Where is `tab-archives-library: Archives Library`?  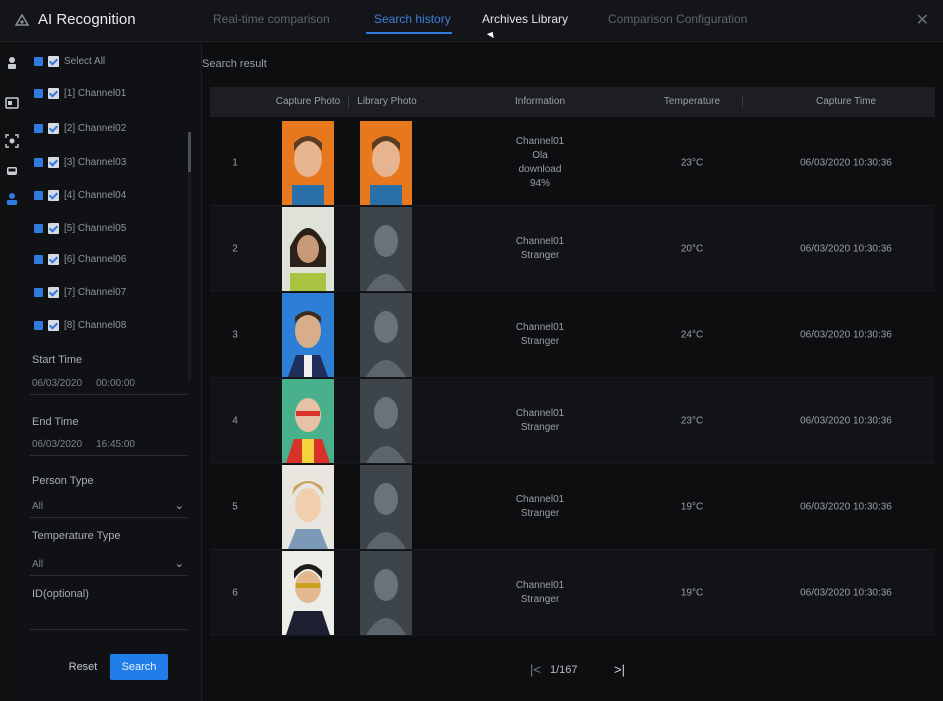 tab-archives-library: Archives Library is located at coordinates (525, 19).